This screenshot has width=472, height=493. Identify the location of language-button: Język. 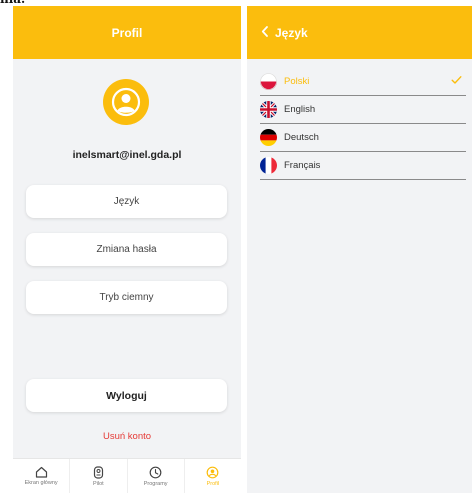
(126, 201).